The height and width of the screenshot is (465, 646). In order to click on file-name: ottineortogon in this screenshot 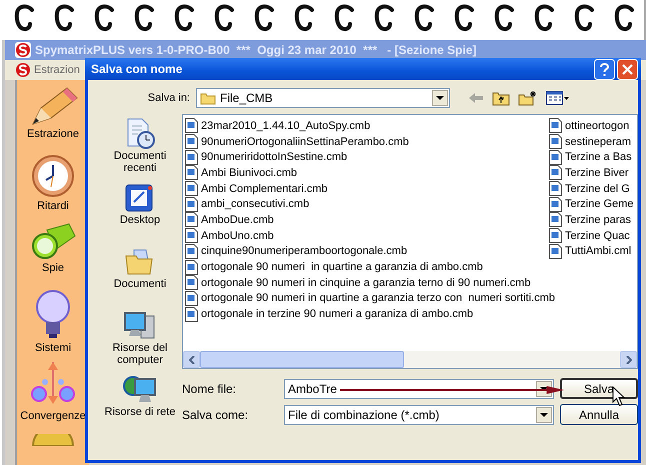, I will do `click(597, 126)`.